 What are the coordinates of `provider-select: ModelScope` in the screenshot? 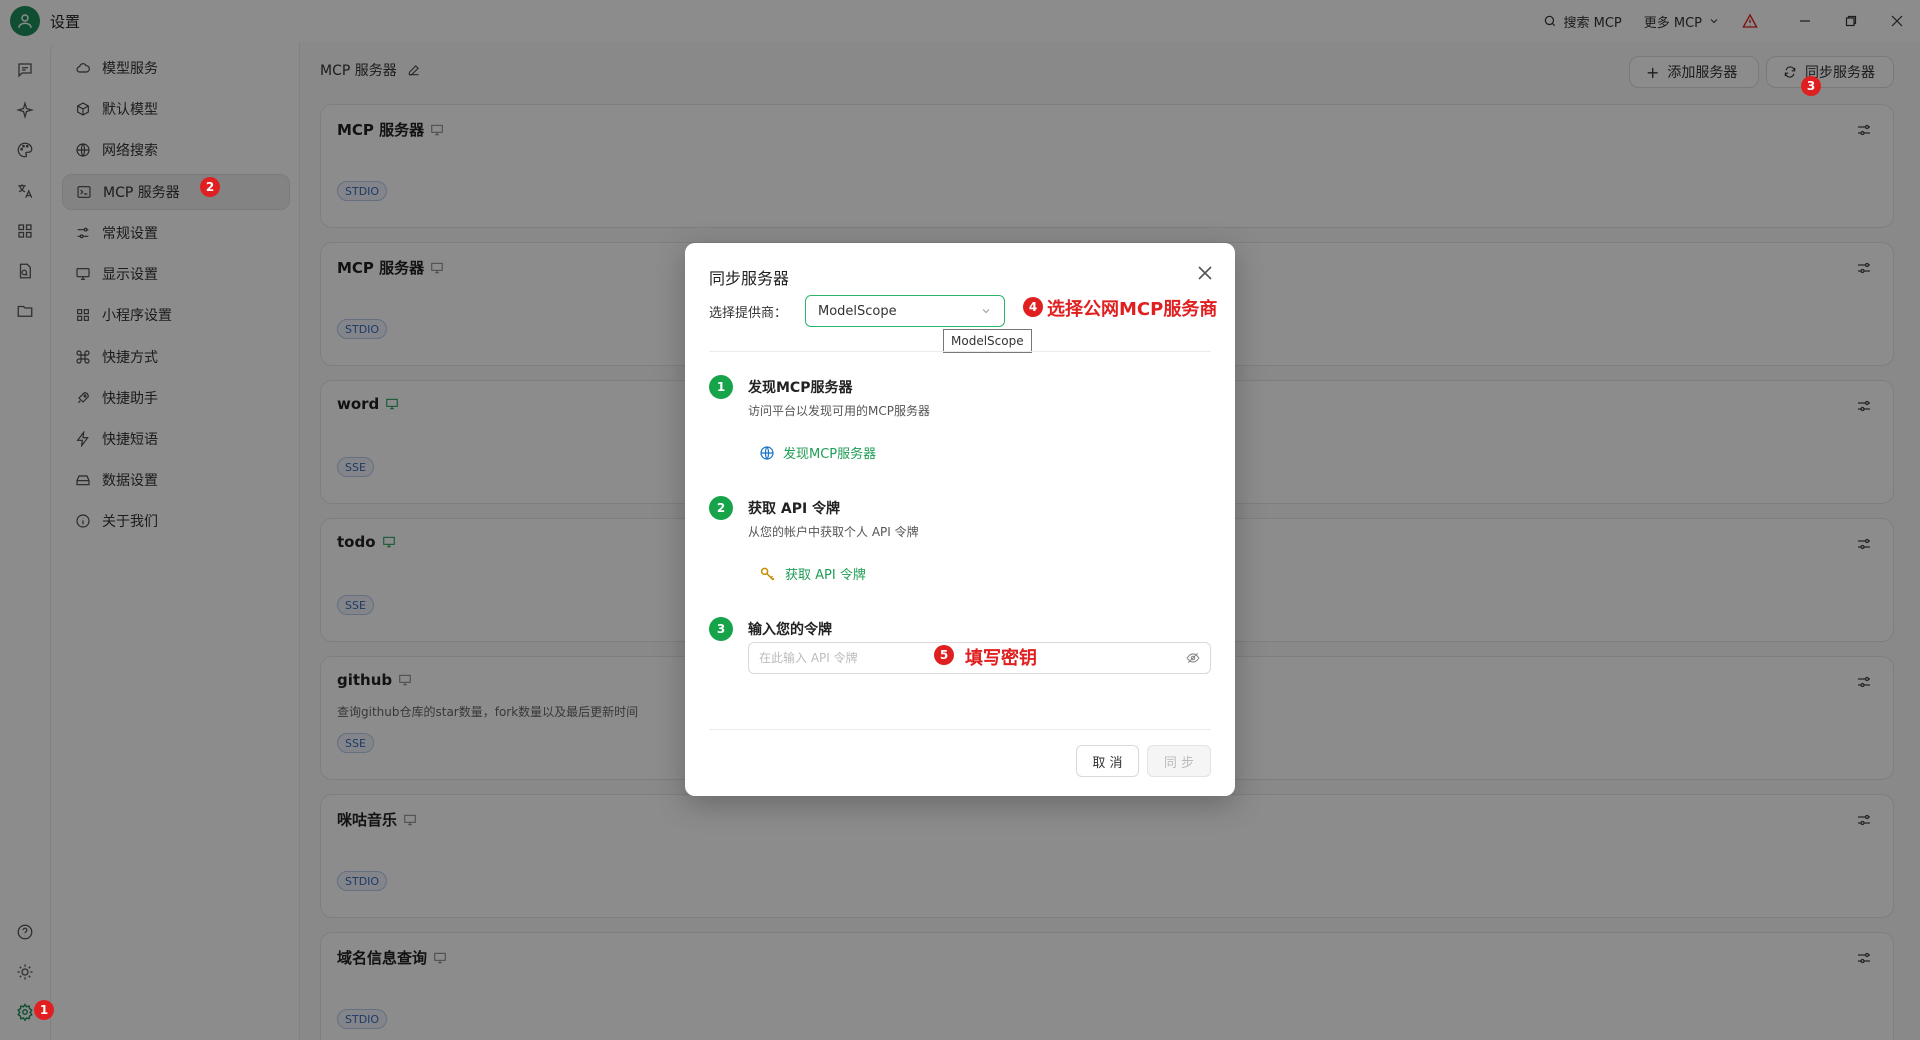 It's located at (905, 311).